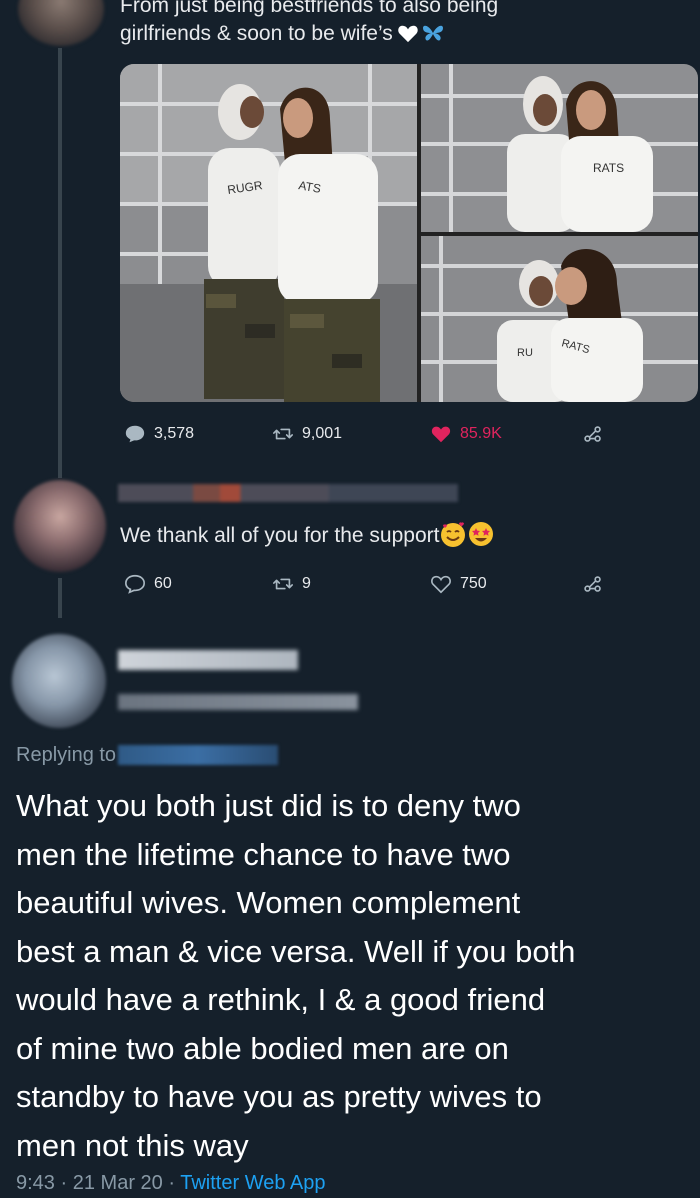  What do you see at coordinates (608, 168) in the screenshot?
I see `svg-text: RATS` at bounding box center [608, 168].